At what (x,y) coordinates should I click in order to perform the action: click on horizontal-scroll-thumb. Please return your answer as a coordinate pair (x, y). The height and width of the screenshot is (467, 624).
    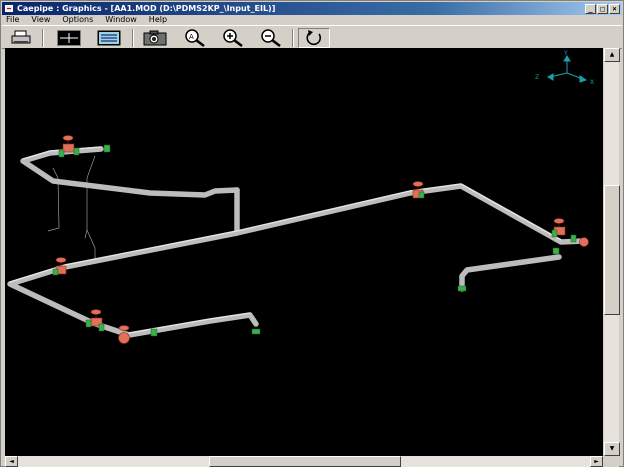
    Looking at the image, I should click on (305, 461).